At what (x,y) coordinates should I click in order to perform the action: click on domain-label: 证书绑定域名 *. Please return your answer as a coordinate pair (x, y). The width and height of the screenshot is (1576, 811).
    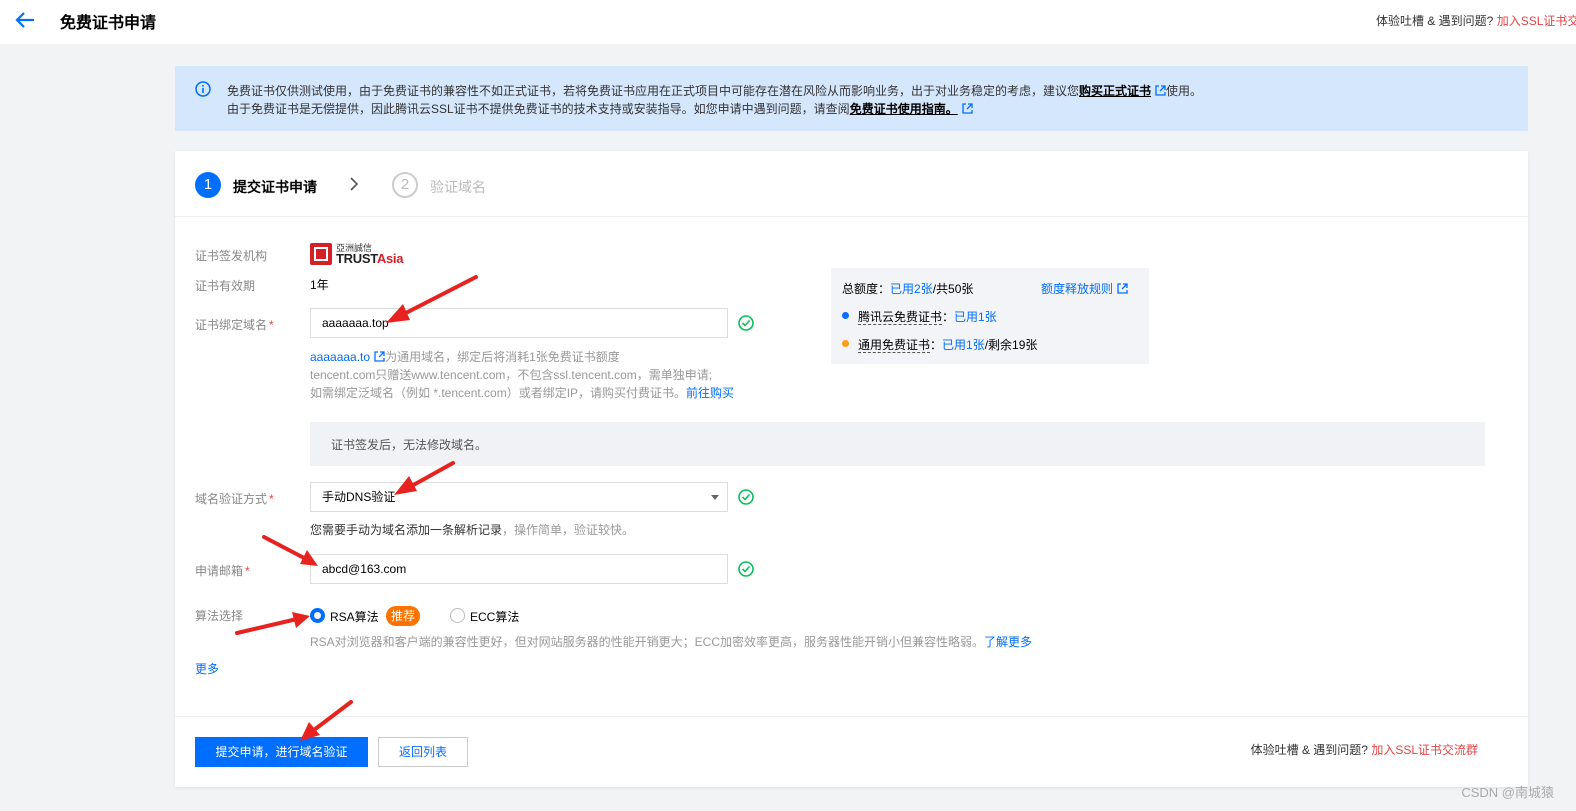
    Looking at the image, I should click on (234, 324).